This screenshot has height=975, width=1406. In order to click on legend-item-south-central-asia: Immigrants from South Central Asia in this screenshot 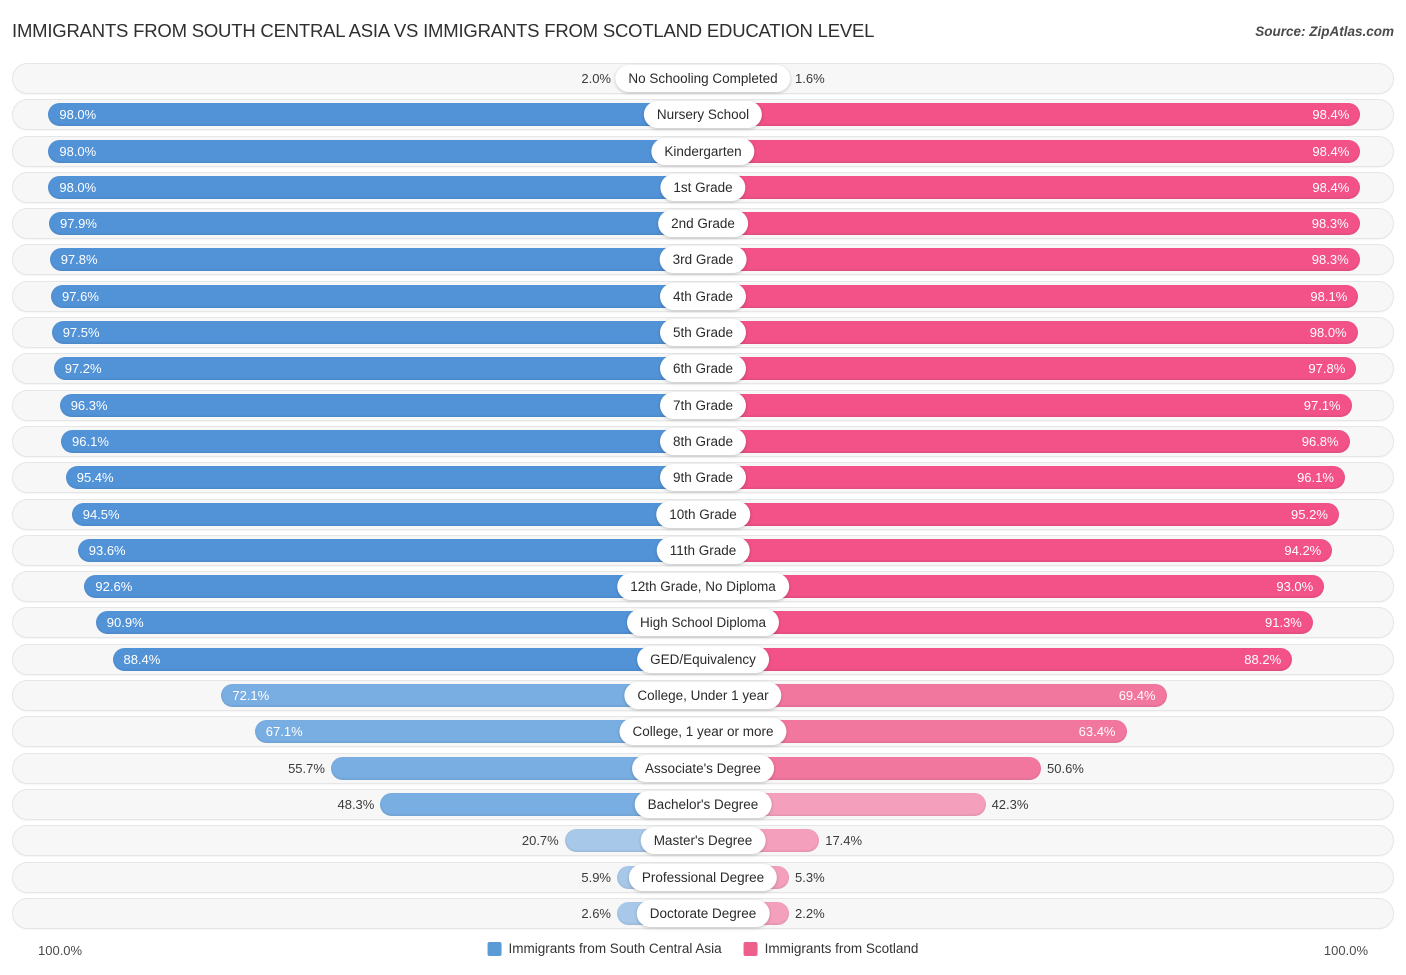, I will do `click(604, 948)`.